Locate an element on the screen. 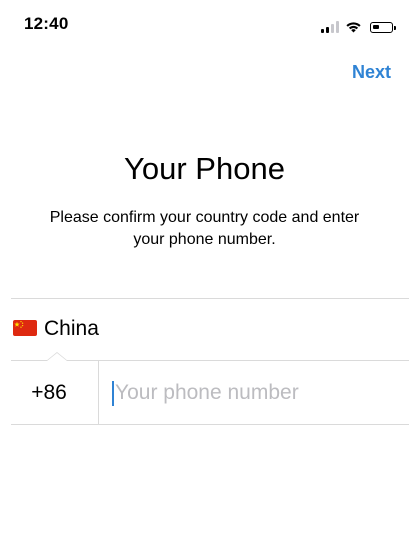  code-separator is located at coordinates (98, 392).